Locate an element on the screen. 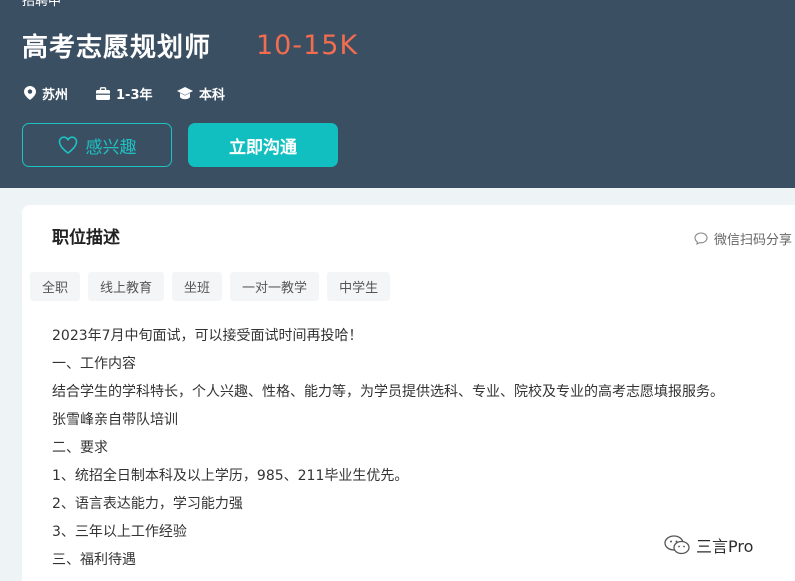 This screenshot has height=581, width=795. job-status: 招聘中 is located at coordinates (42, 4).